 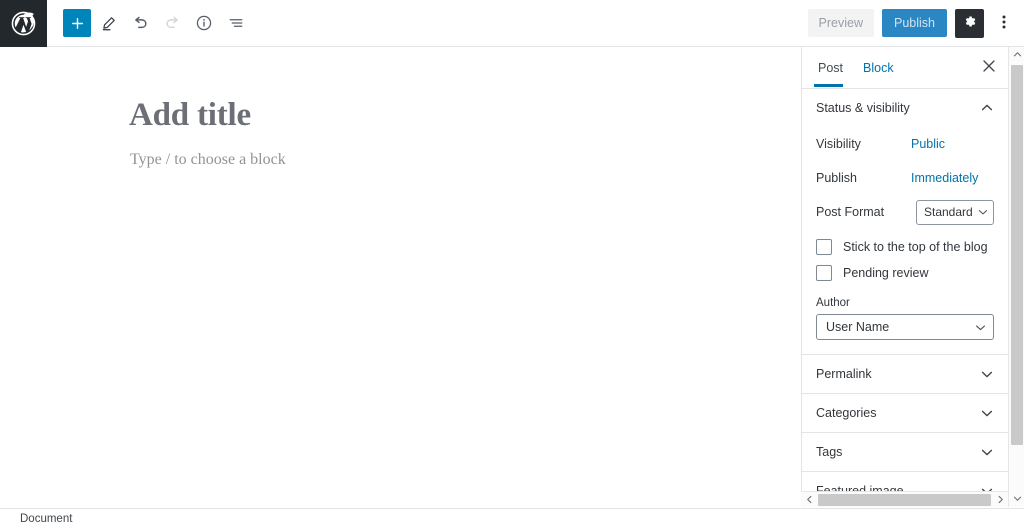 I want to click on post-title-input: Add title, so click(x=190, y=115).